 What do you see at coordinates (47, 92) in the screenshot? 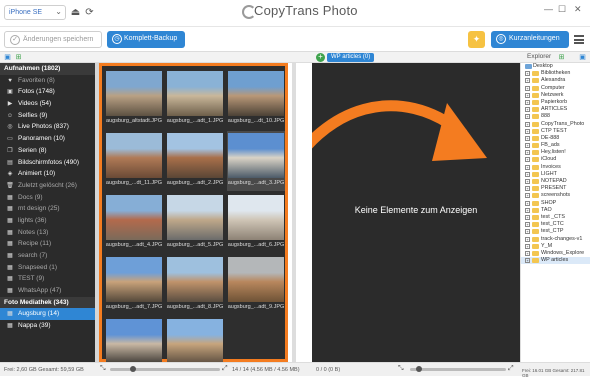
I see `sidebar-item: ▣ Fotos (1748)` at bounding box center [47, 92].